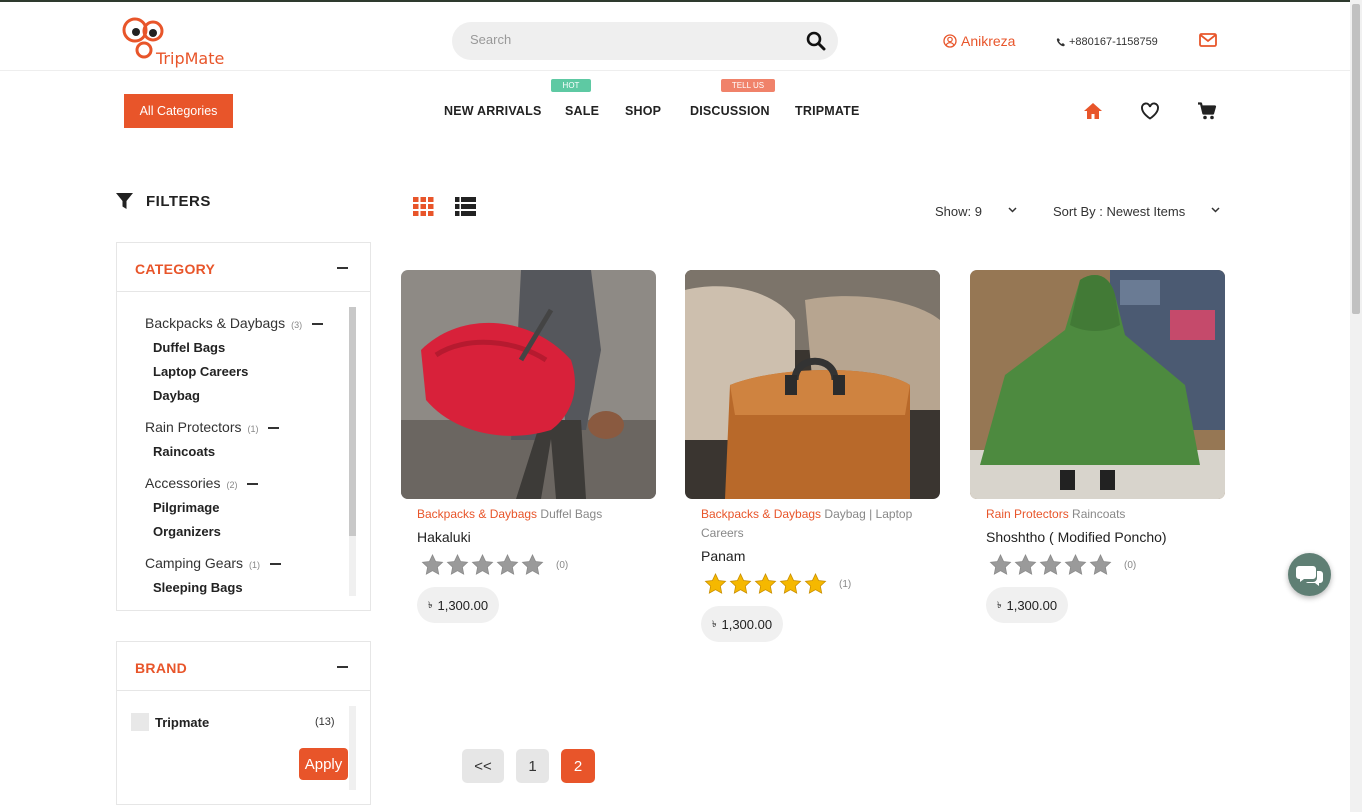 This screenshot has width=1362, height=812. Describe the element at coordinates (1027, 514) in the screenshot. I see `product-category-link: Rain Protectors` at that location.